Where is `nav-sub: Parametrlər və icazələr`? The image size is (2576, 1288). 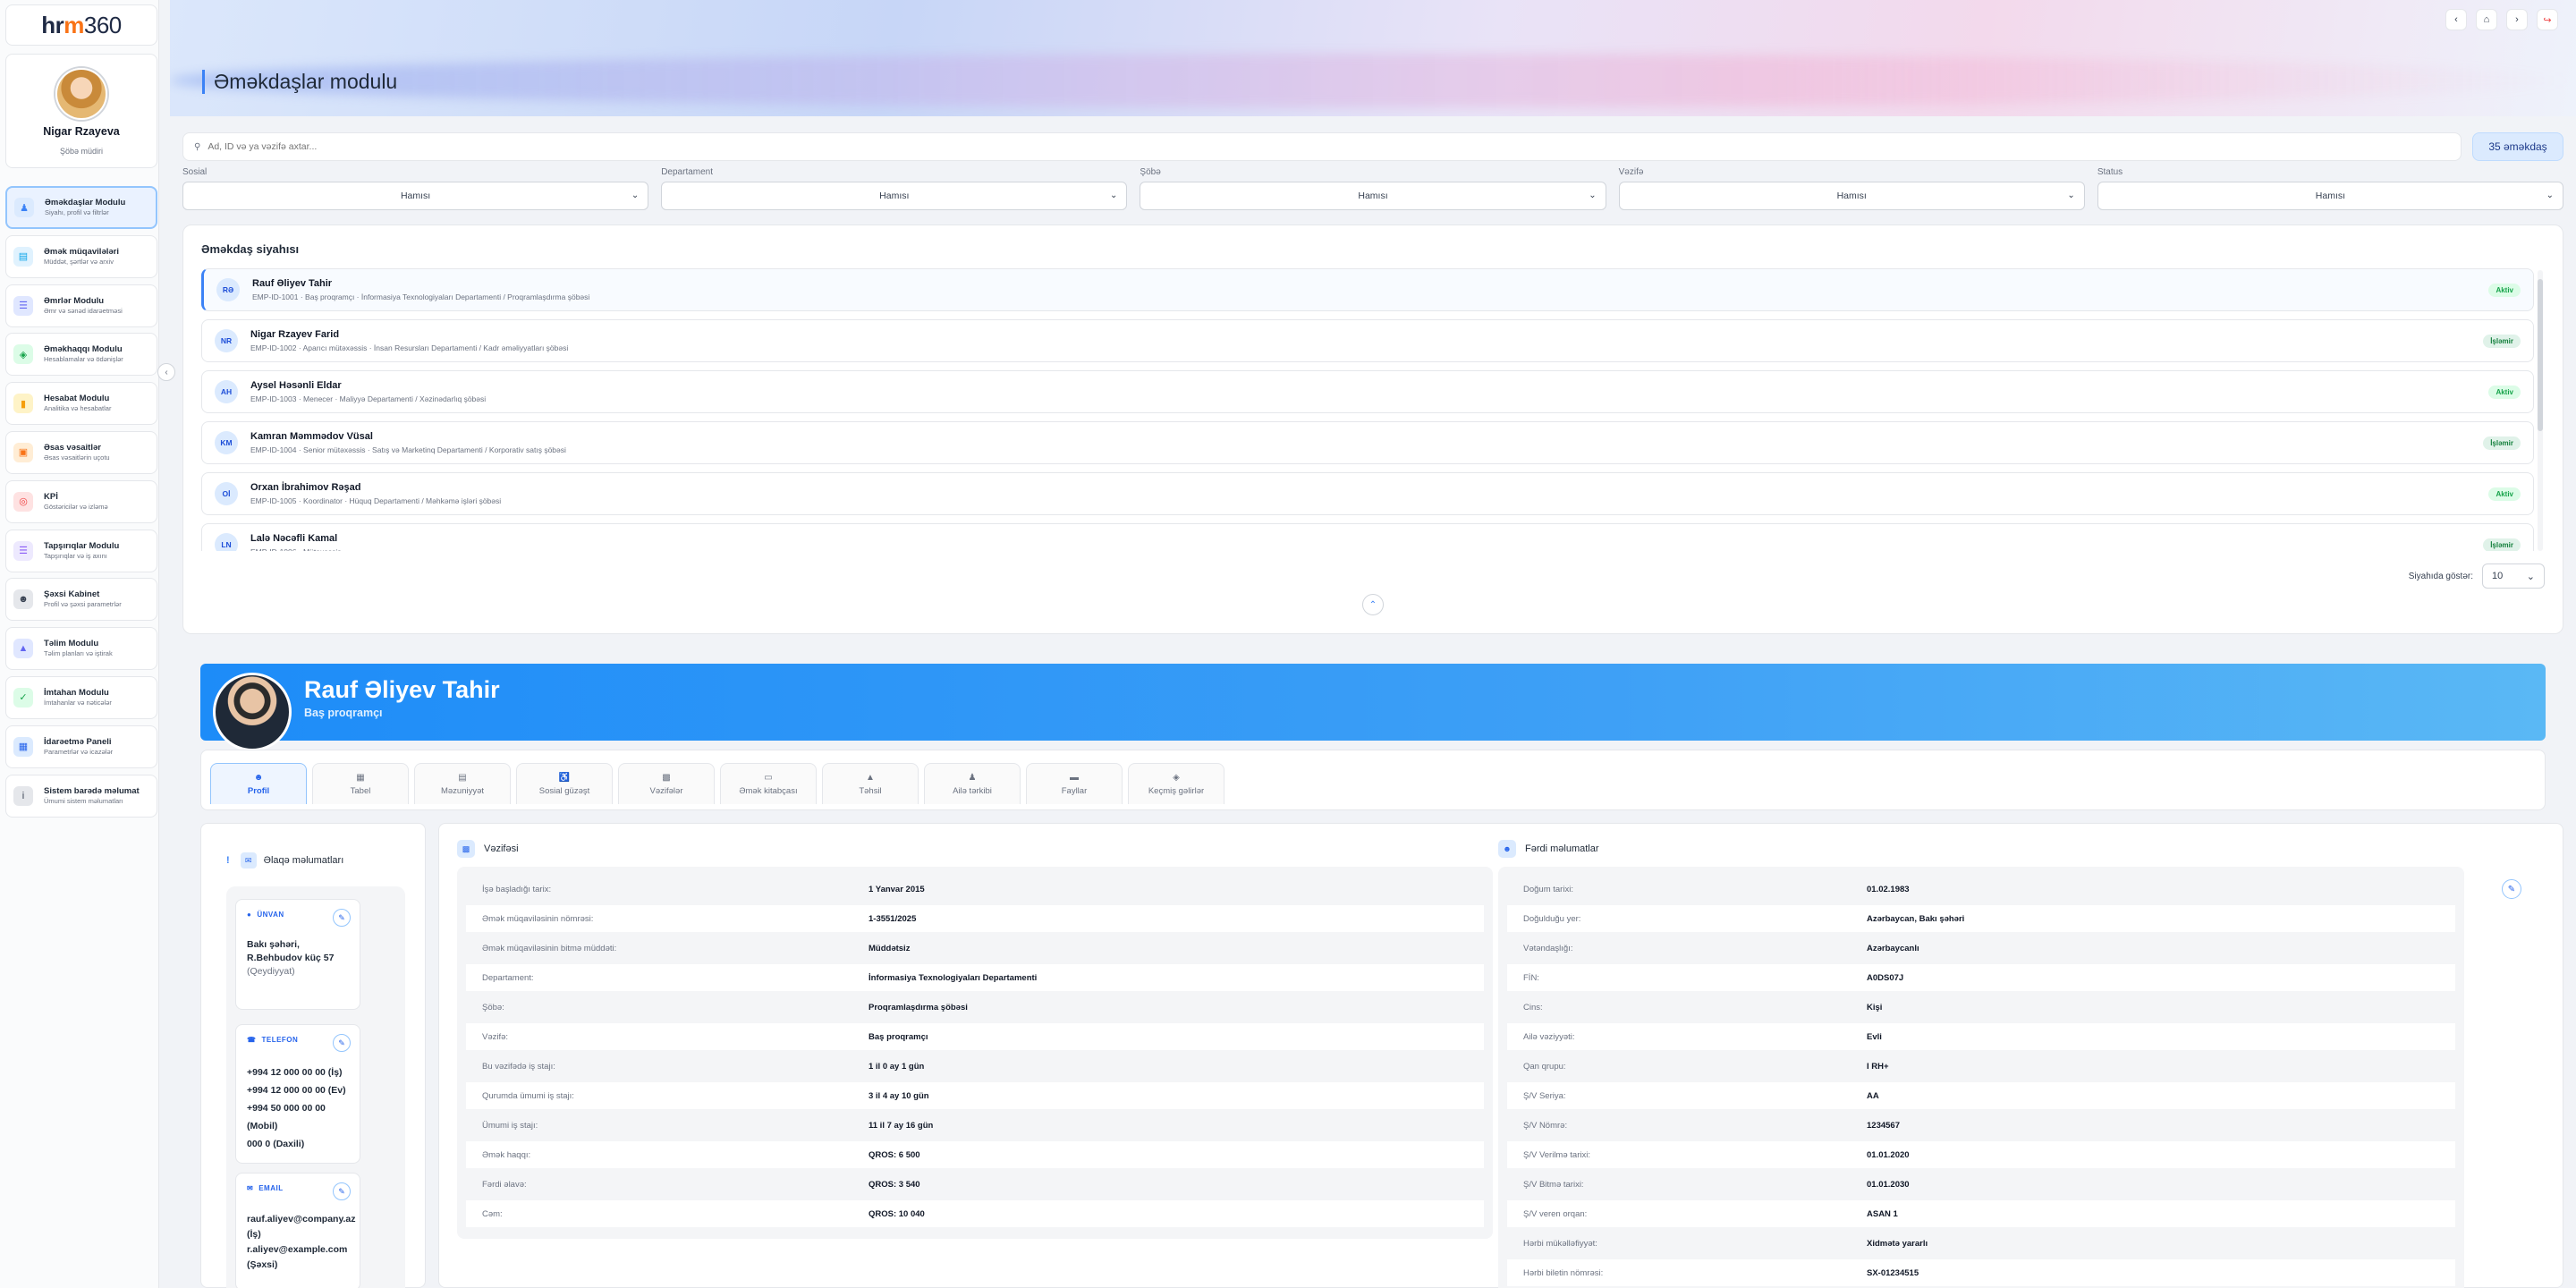
nav-sub: Parametrlər və icazələr is located at coordinates (79, 751).